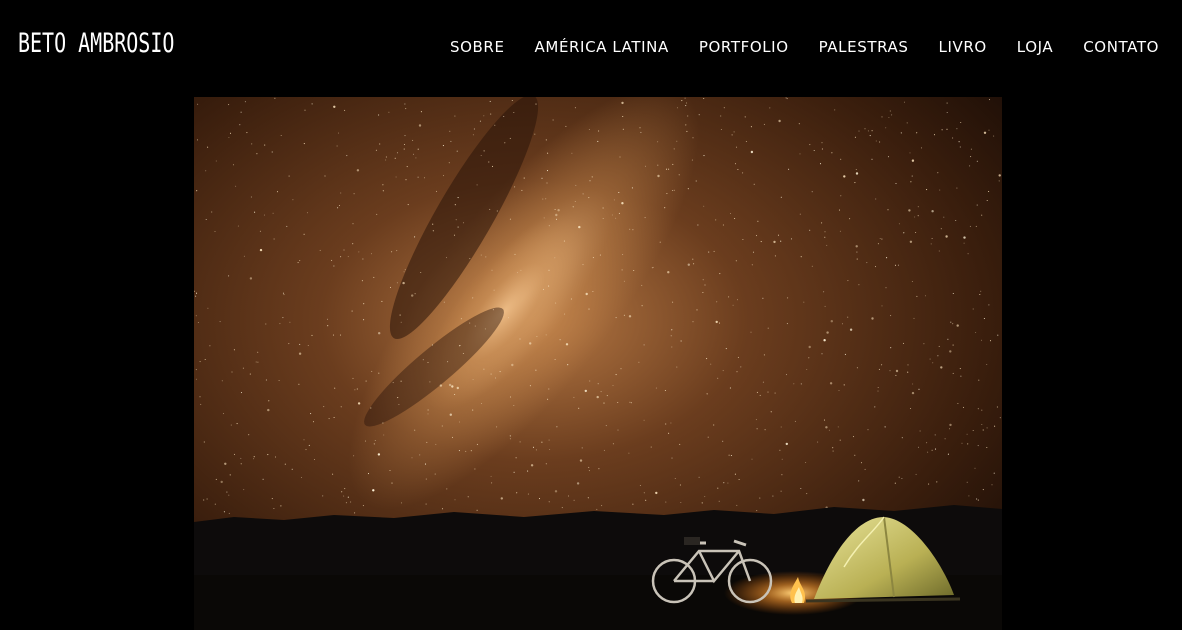  Describe the element at coordinates (1121, 47) in the screenshot. I see `nav-item-contato: CONTATO` at that location.